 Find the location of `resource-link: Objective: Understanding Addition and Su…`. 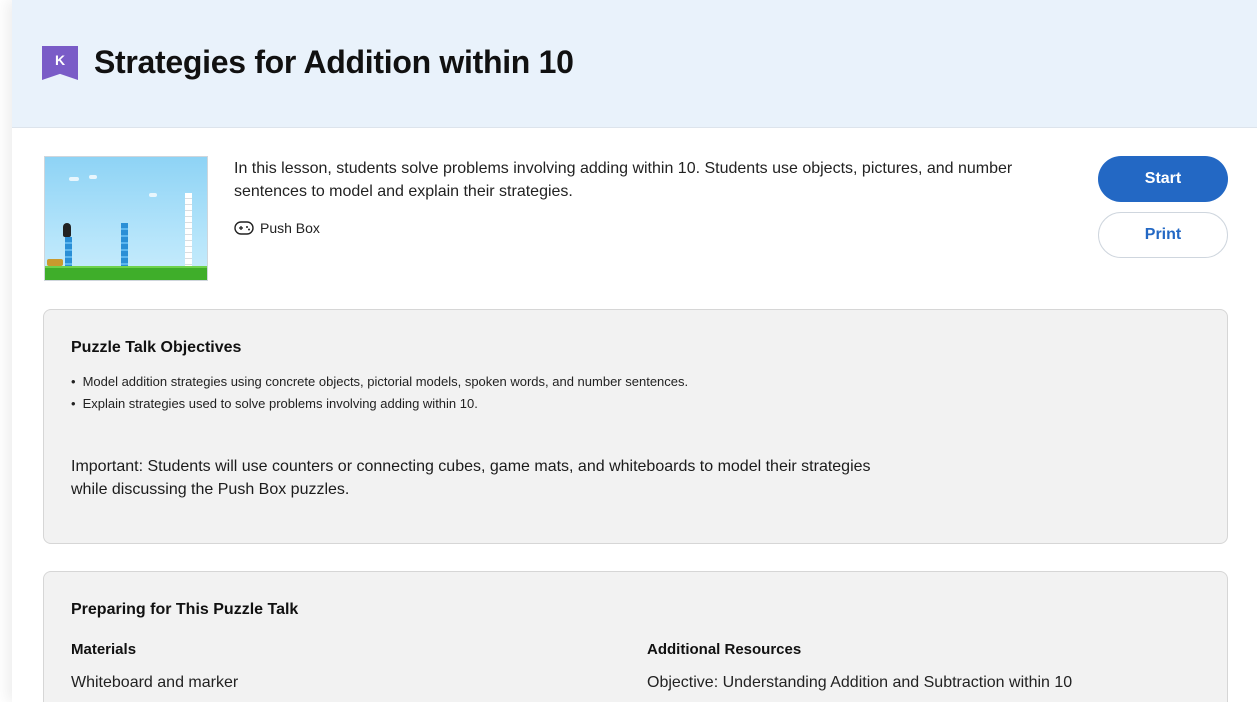

resource-link: Objective: Understanding Addition and Su… is located at coordinates (859, 683).